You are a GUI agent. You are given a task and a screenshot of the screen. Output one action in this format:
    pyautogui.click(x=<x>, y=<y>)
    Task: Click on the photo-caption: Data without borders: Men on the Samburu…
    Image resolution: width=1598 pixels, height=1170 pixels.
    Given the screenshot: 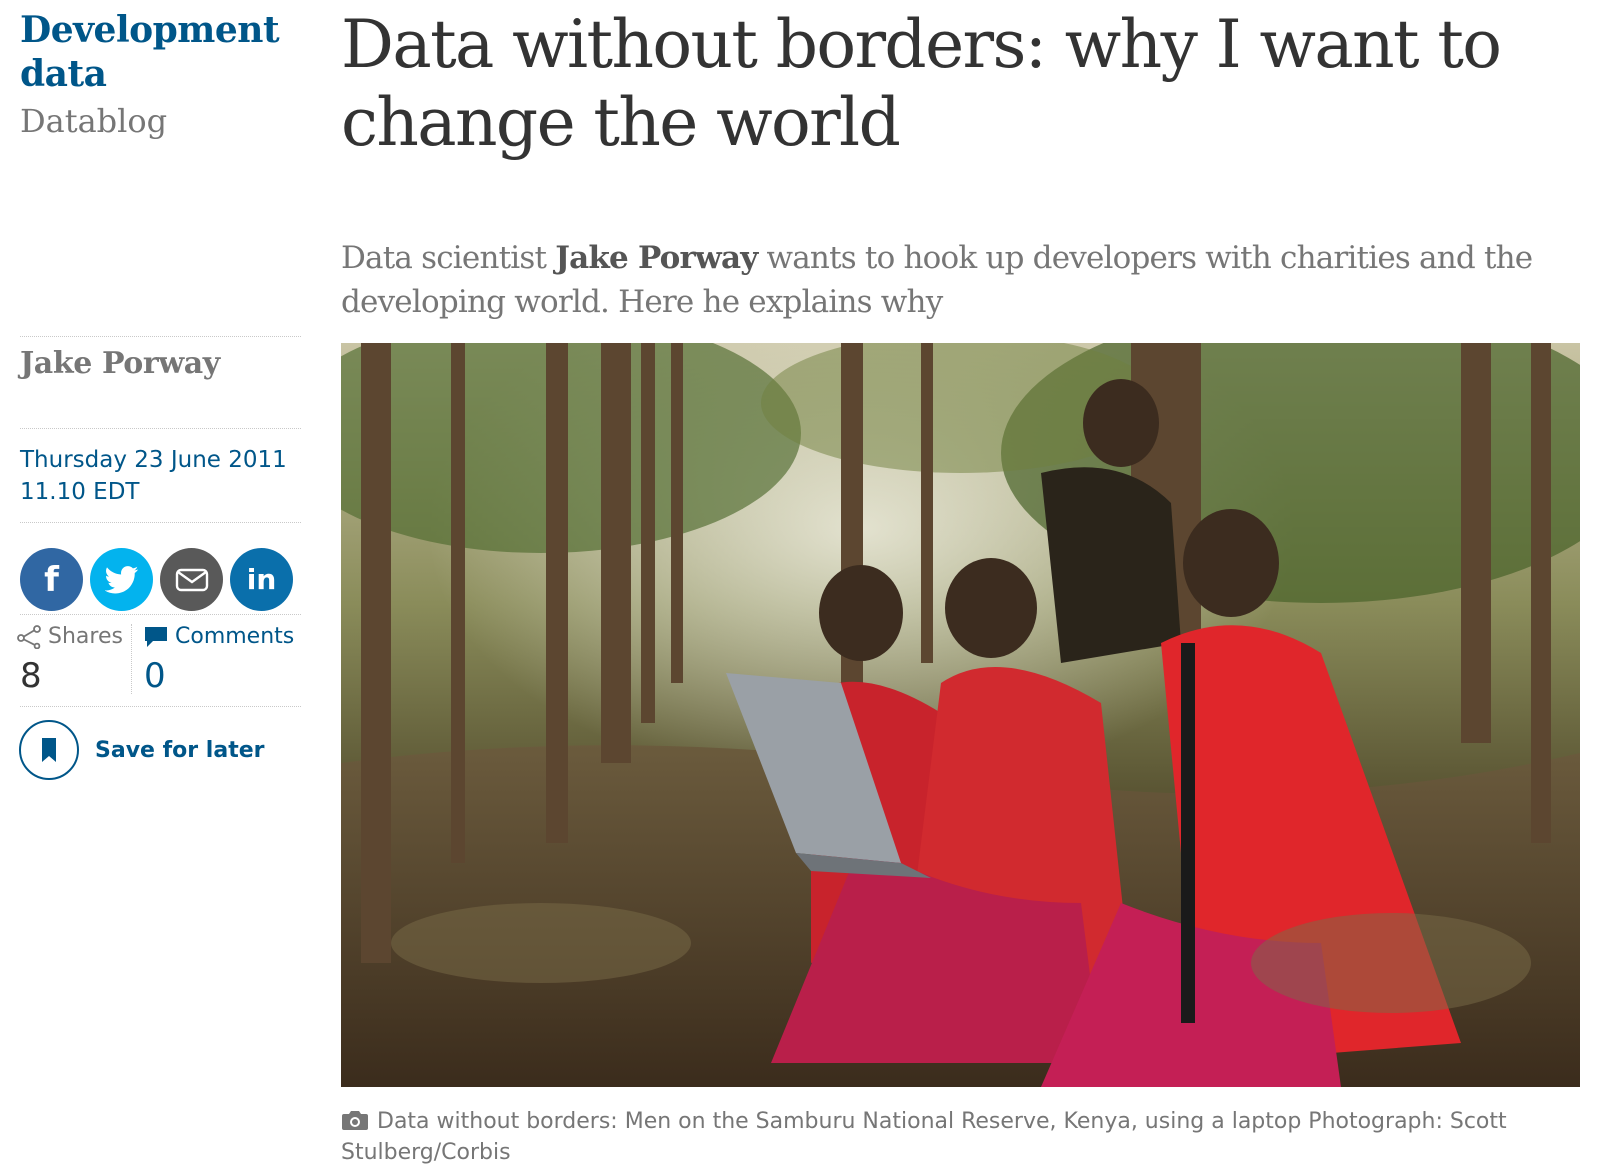 What is the action you would take?
    pyautogui.click(x=941, y=1137)
    